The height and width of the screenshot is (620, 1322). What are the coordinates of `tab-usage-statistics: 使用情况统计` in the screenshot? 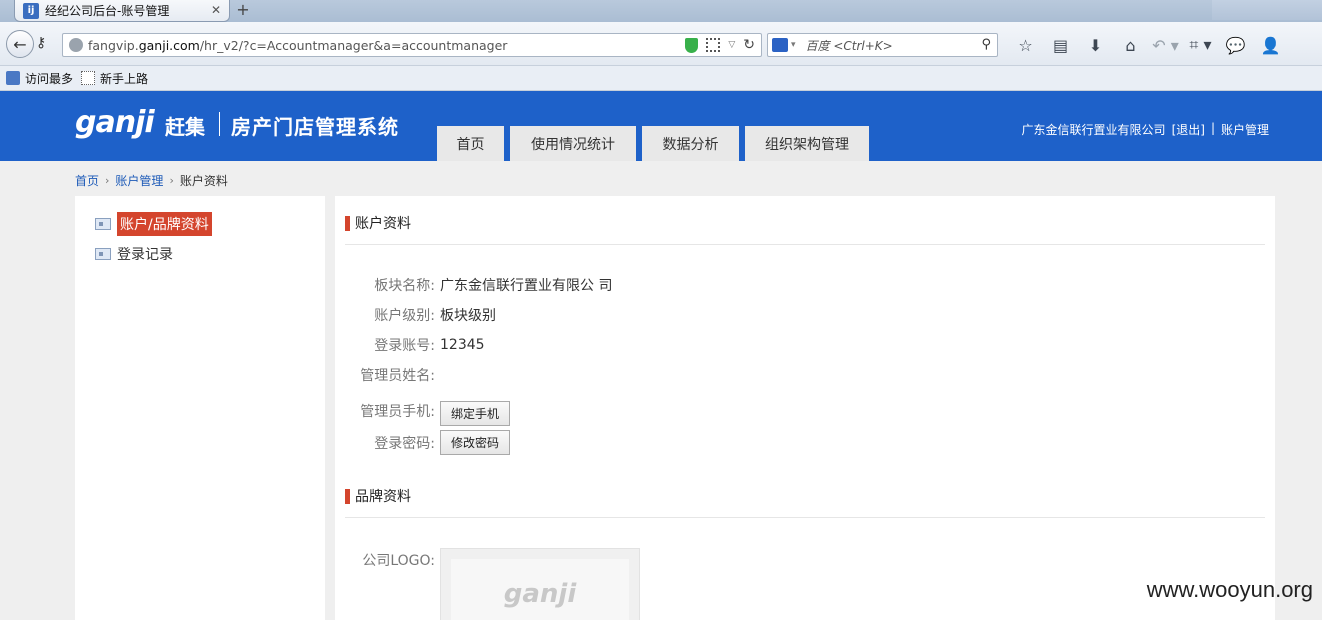 It's located at (573, 143).